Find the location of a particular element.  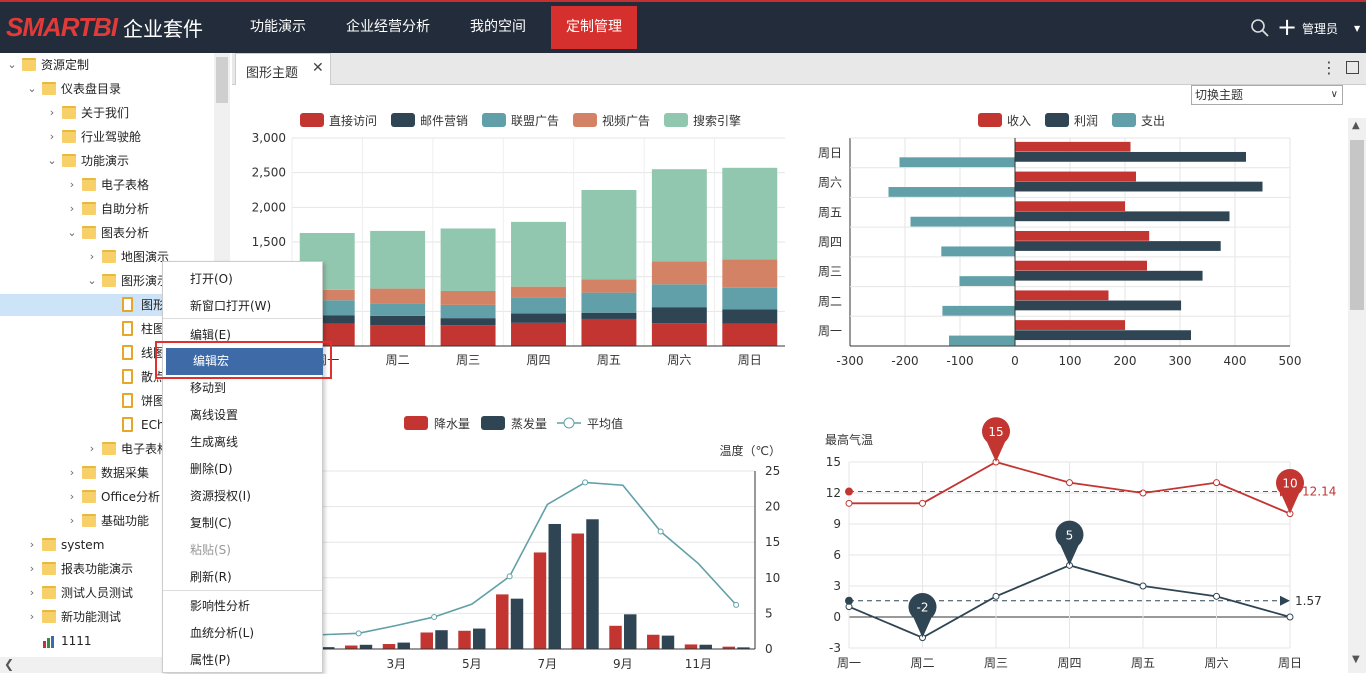

logo: SMARTBI 企业套件 is located at coordinates (104, 26).